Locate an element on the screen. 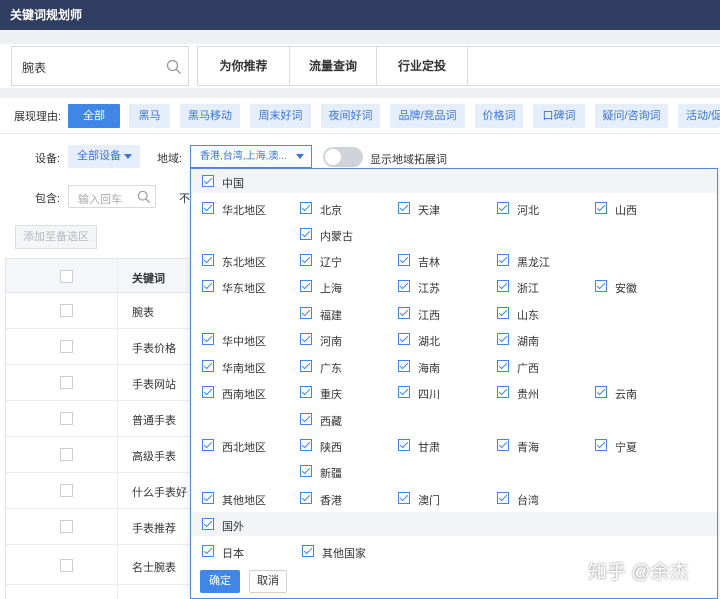 The image size is (720, 599). table-row: 手表价格 is located at coordinates (97, 347).